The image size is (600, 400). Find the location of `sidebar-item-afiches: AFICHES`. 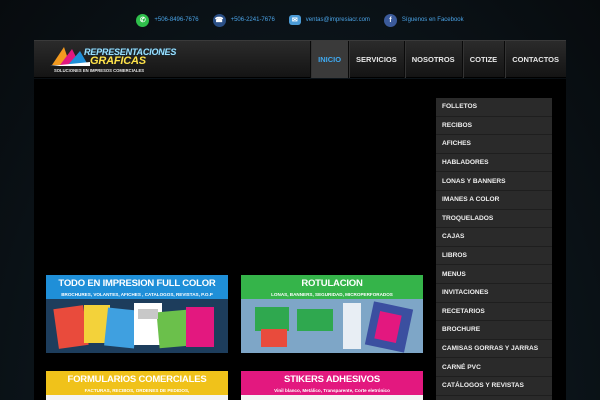

sidebar-item-afiches: AFICHES is located at coordinates (494, 144).